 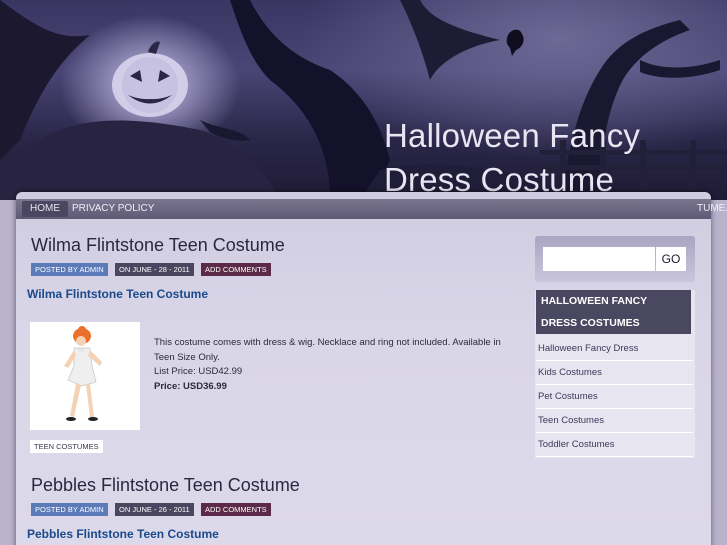 I want to click on post-product-link: Wilma Flintstone Teen Costume, so click(x=117, y=294).